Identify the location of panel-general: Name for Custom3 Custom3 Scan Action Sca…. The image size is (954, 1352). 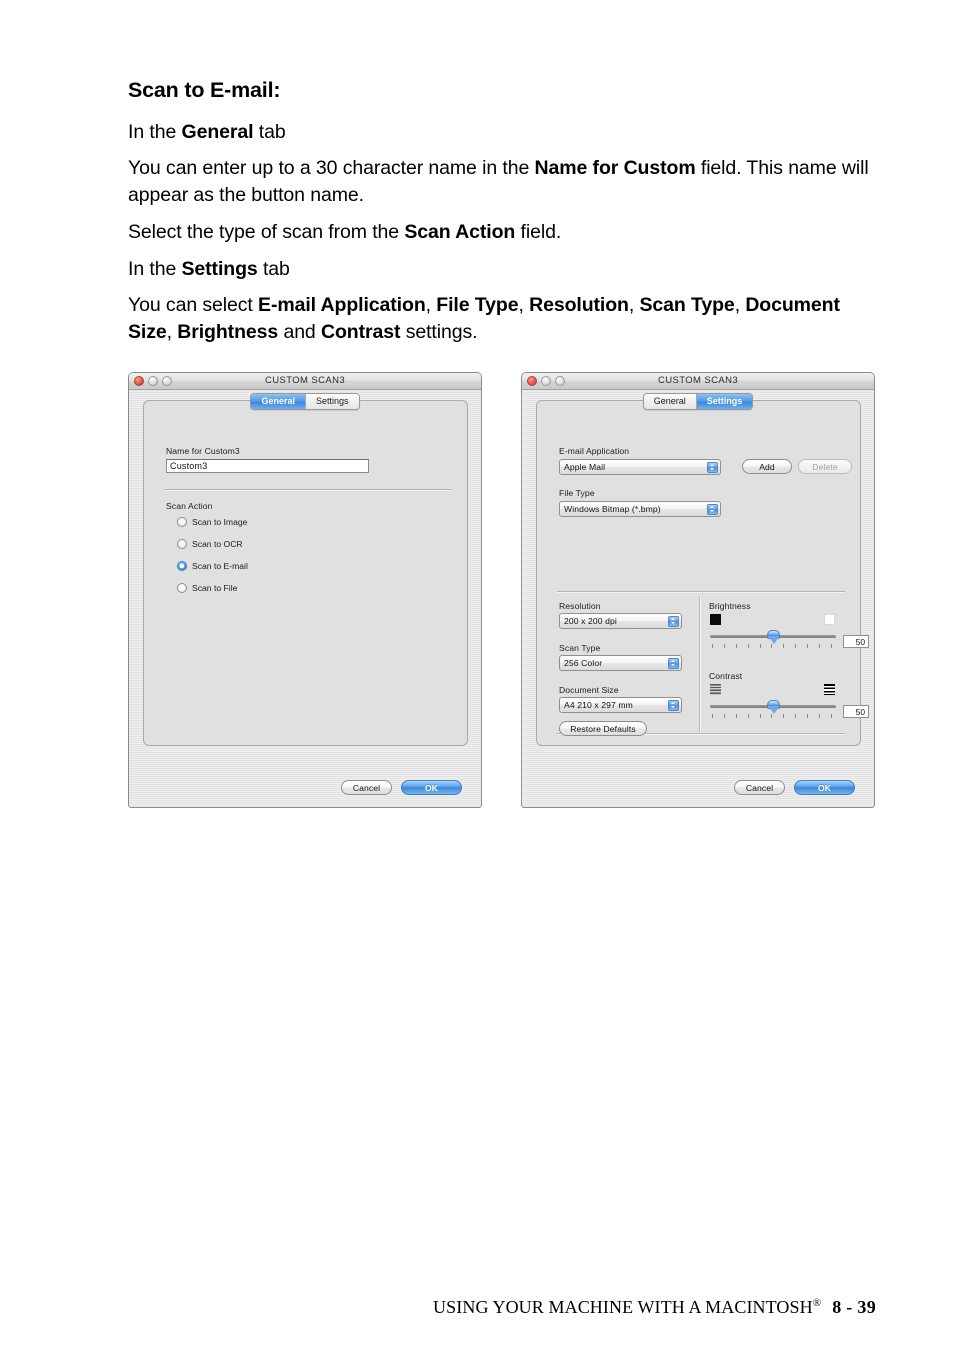
(305, 573).